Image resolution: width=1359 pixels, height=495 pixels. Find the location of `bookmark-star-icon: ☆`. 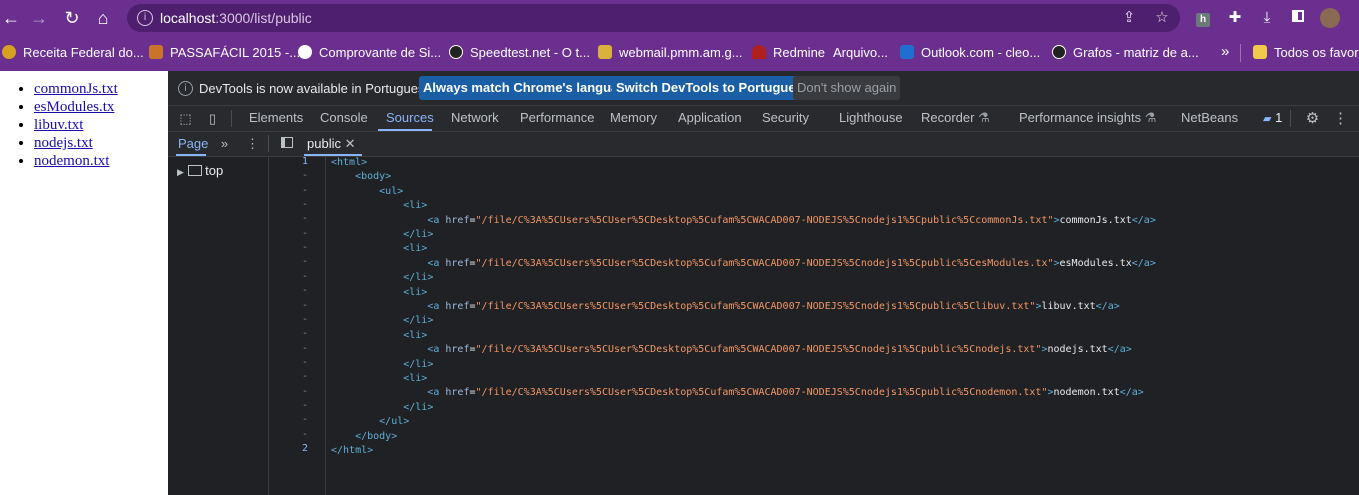

bookmark-star-icon: ☆ is located at coordinates (1162, 18).